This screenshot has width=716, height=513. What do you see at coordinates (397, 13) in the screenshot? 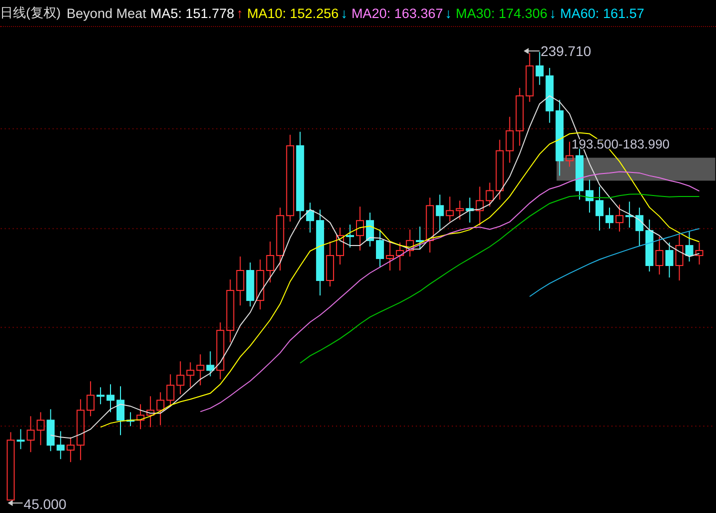
I see `moving-average-value: MA20: 163.367` at bounding box center [397, 13].